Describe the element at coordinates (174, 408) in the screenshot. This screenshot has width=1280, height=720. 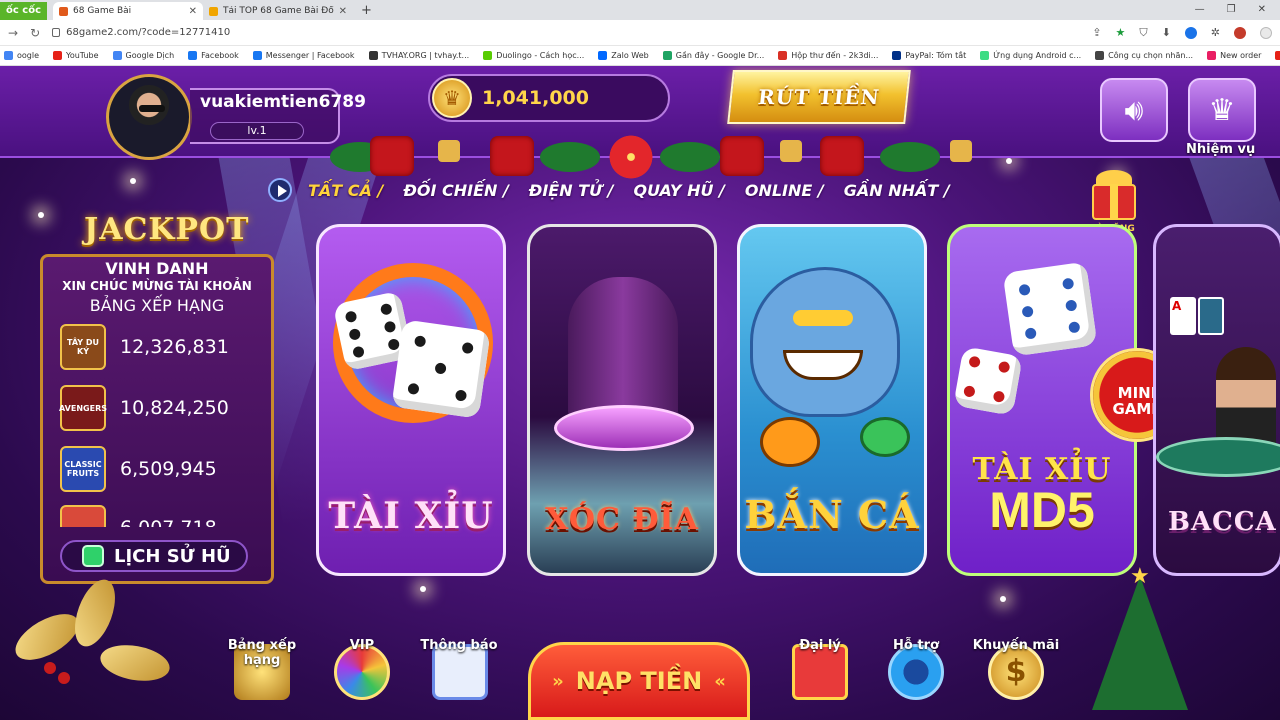
I see `jackpot-amount: 10,824,250` at that location.